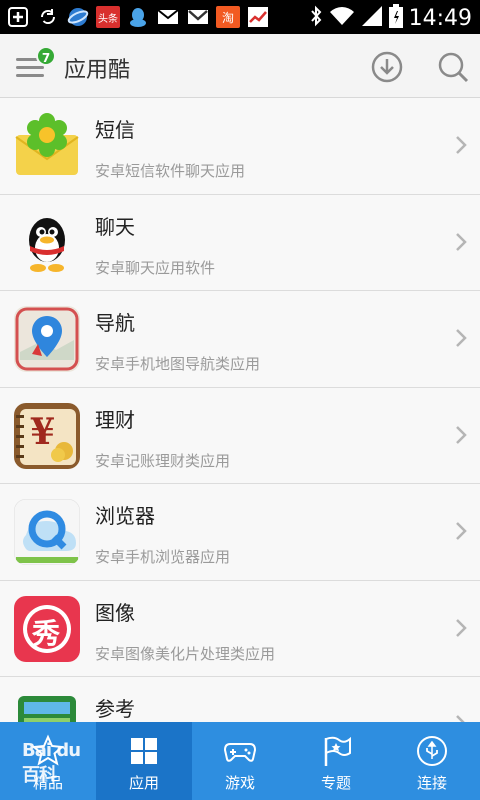 This screenshot has width=480, height=800. What do you see at coordinates (240, 66) in the screenshot?
I see `app-header: 7 应用酷` at bounding box center [240, 66].